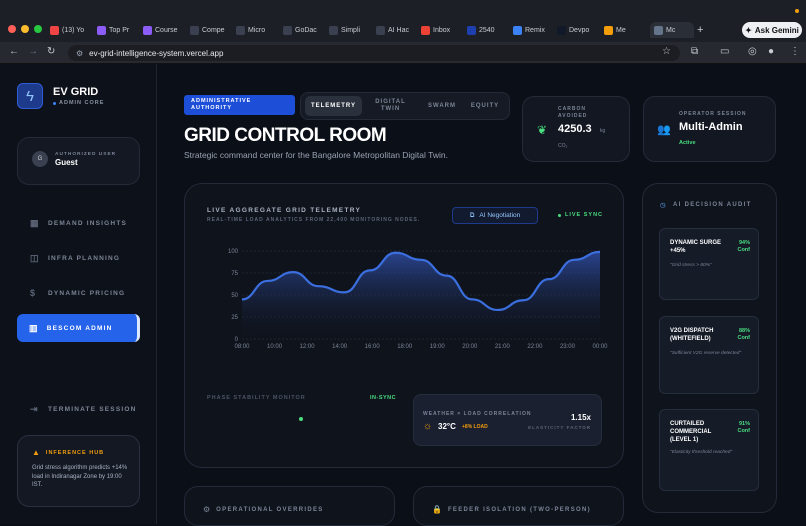 The width and height of the screenshot is (806, 526). What do you see at coordinates (663, 205) in the screenshot?
I see `history-icon: ◷` at bounding box center [663, 205].